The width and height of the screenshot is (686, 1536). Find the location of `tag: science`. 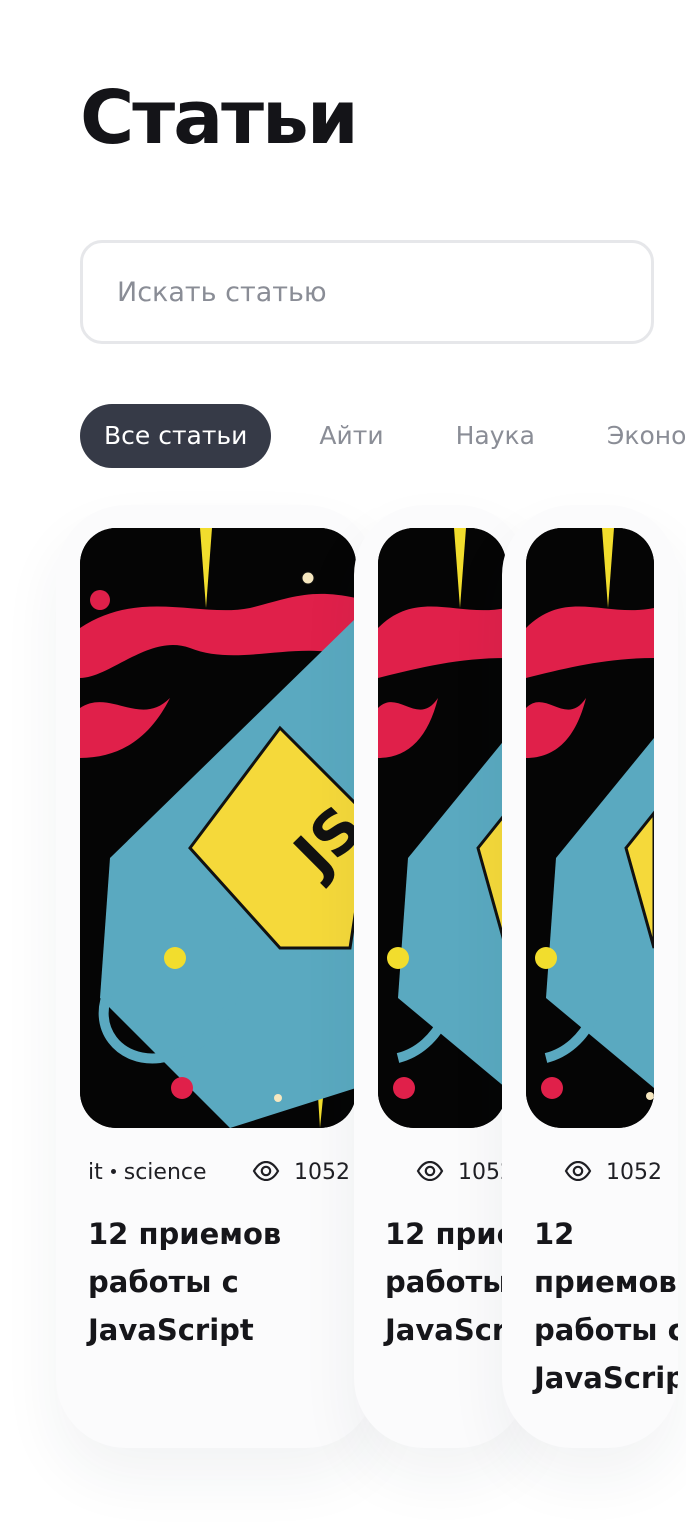

tag: science is located at coordinates (165, 1172).